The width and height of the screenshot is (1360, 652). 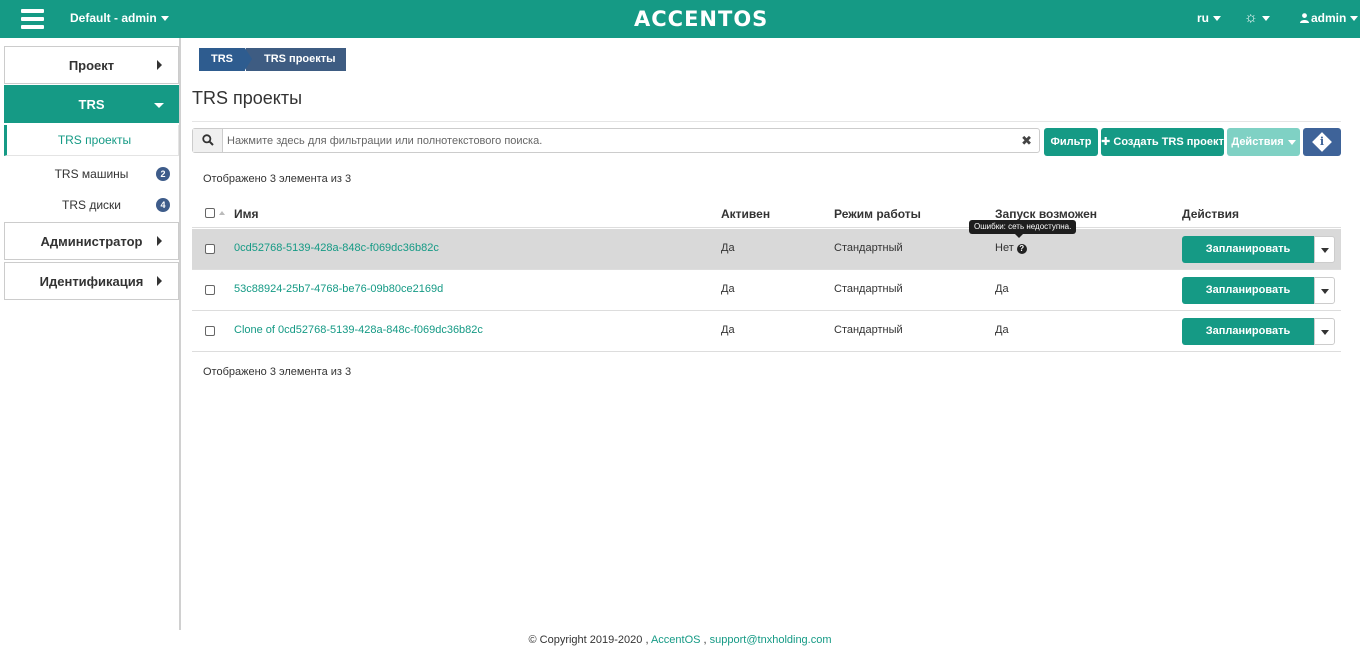 What do you see at coordinates (1168, 142) in the screenshot?
I see `create-button-label: Создать TRS проект` at bounding box center [1168, 142].